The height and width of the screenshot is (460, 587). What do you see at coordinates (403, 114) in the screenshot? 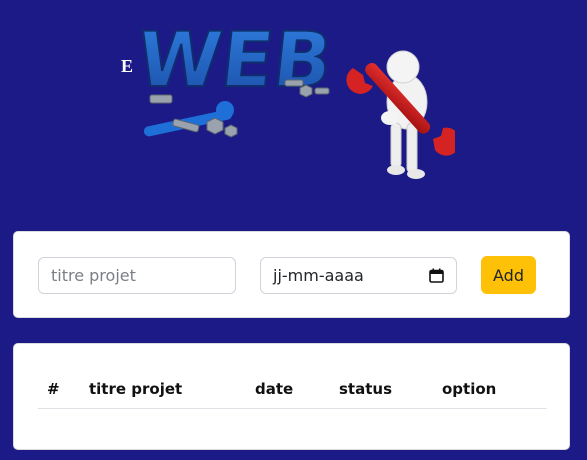
I see `figure-holding-wrench-icon` at bounding box center [403, 114].